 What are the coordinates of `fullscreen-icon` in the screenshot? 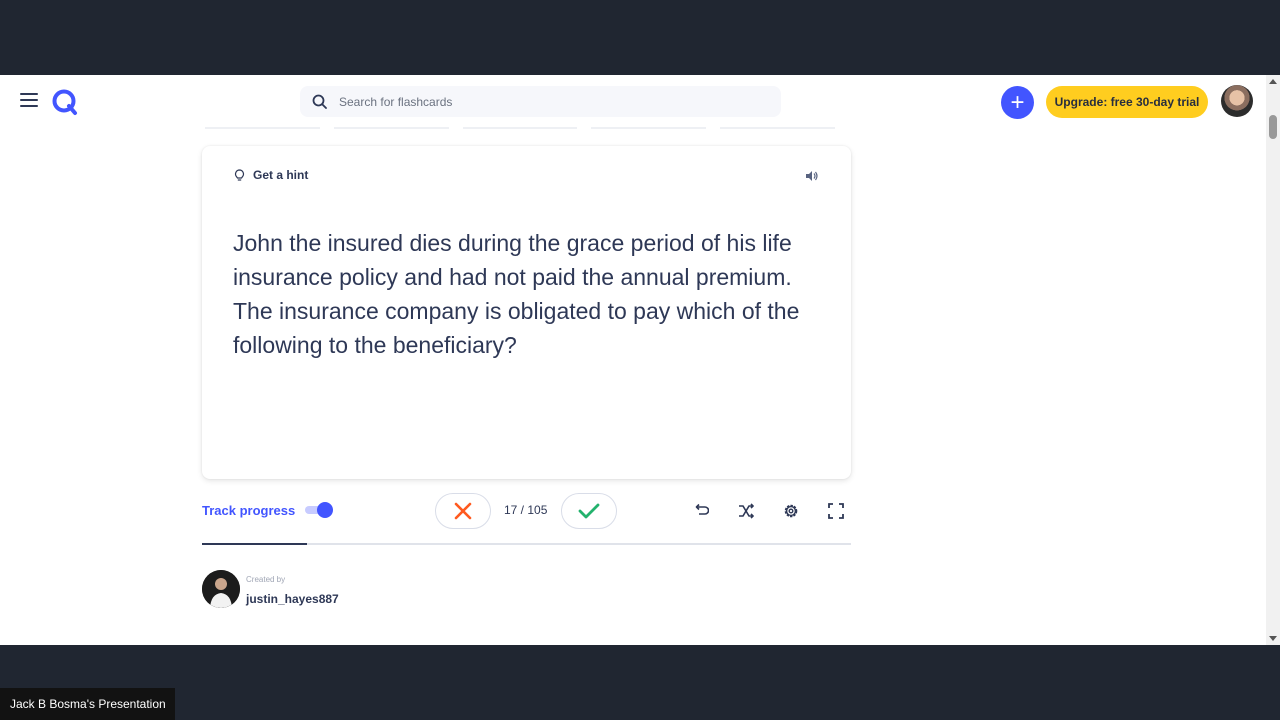 It's located at (836, 511).